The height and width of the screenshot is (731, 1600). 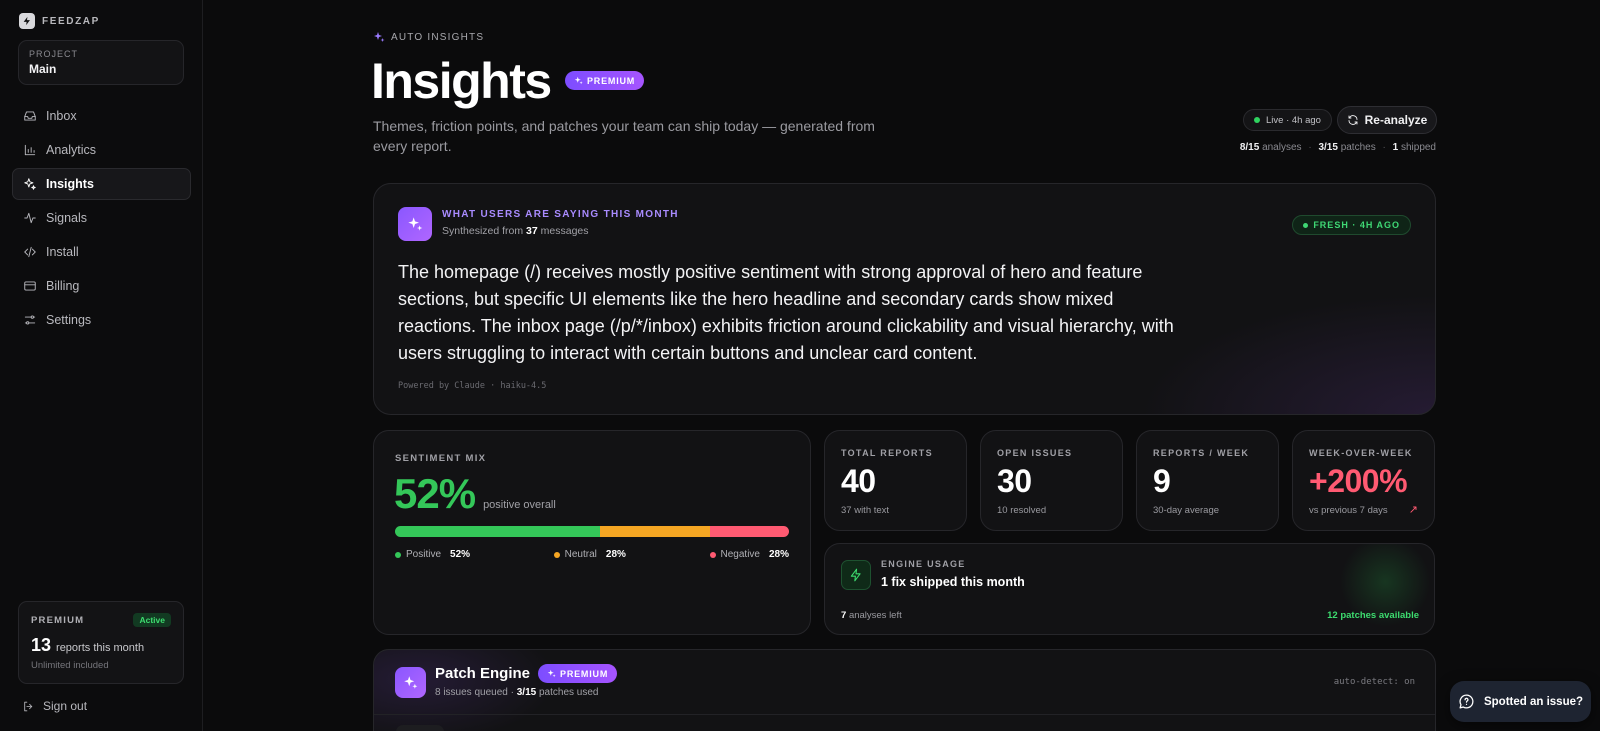 I want to click on sidebar-item-label: Settings, so click(x=69, y=320).